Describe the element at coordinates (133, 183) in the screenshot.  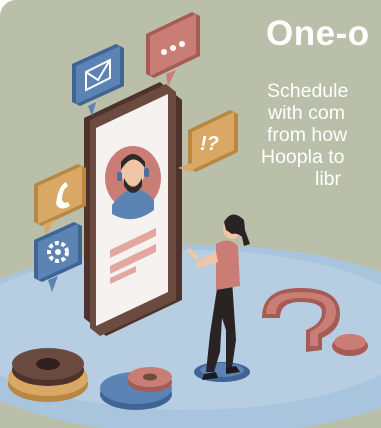
I see `contact-avatar` at that location.